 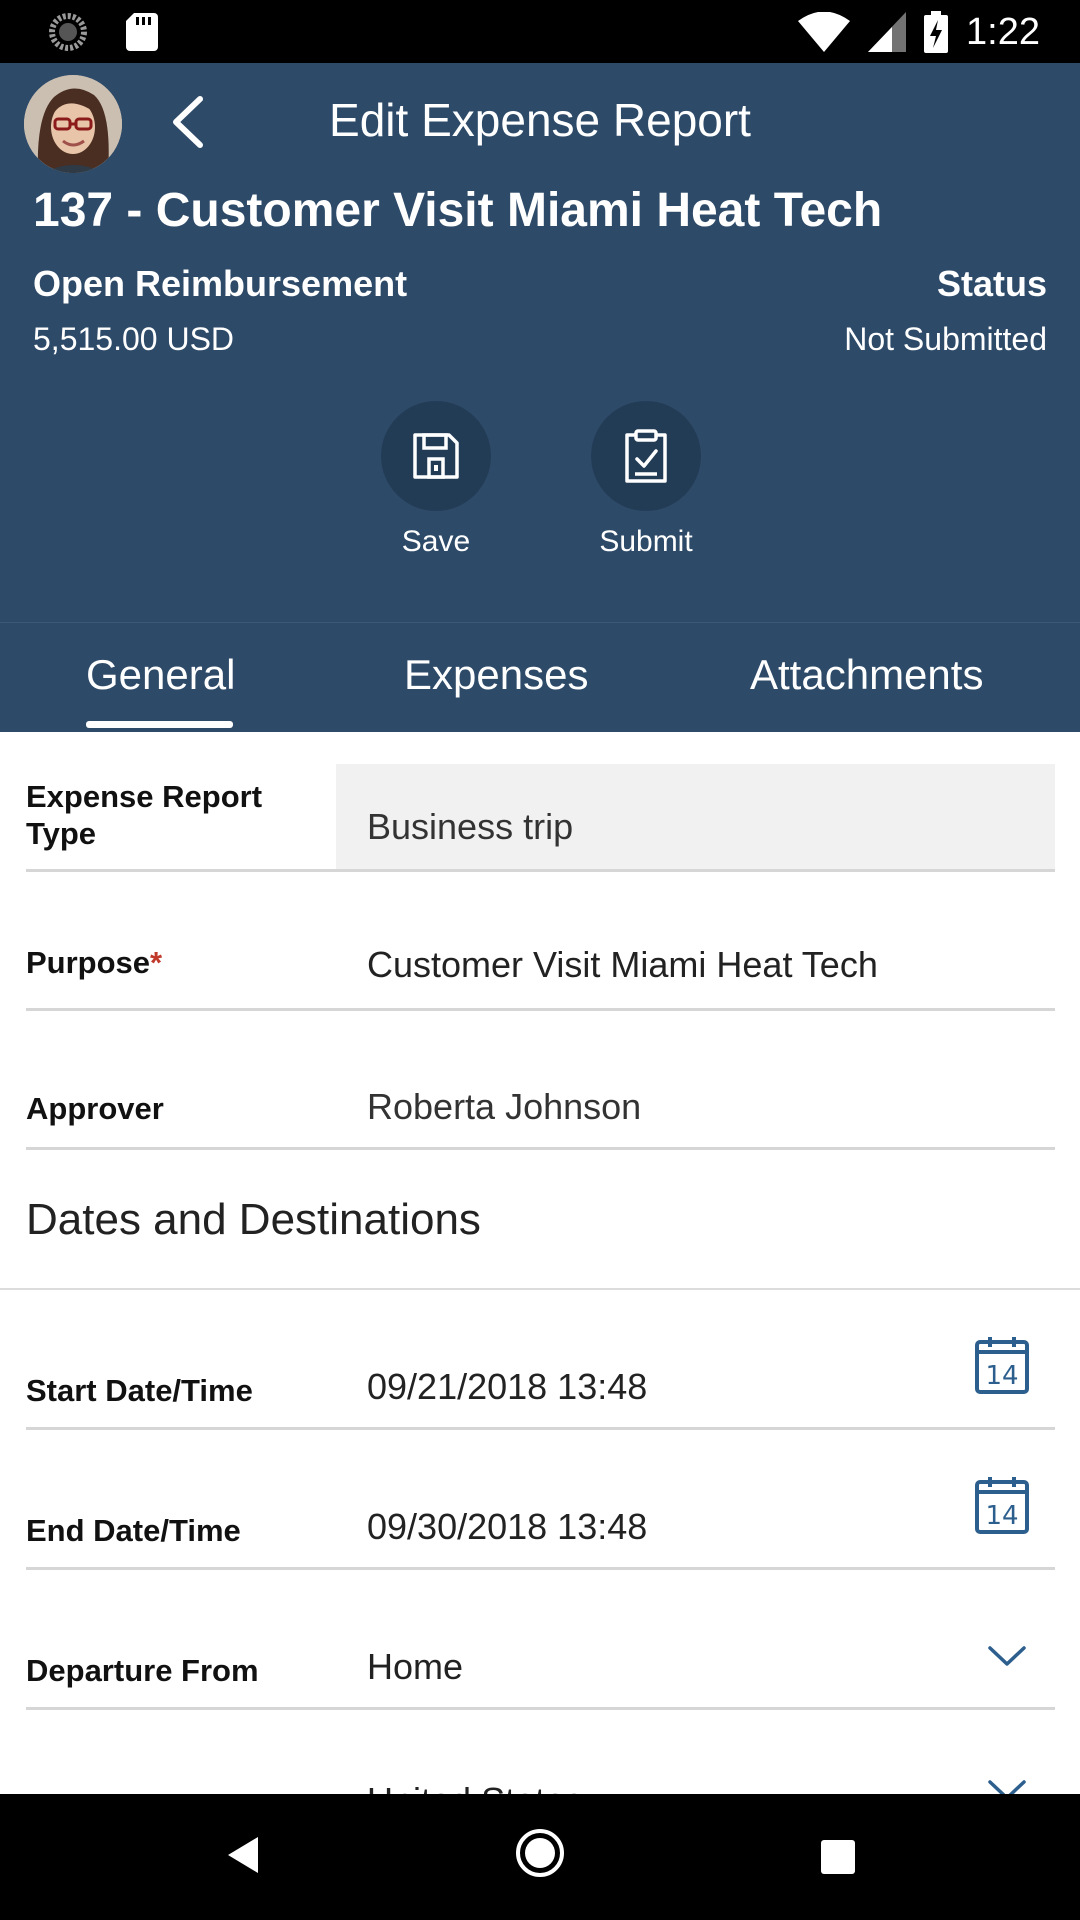 What do you see at coordinates (160, 675) in the screenshot?
I see `tab-general: General` at bounding box center [160, 675].